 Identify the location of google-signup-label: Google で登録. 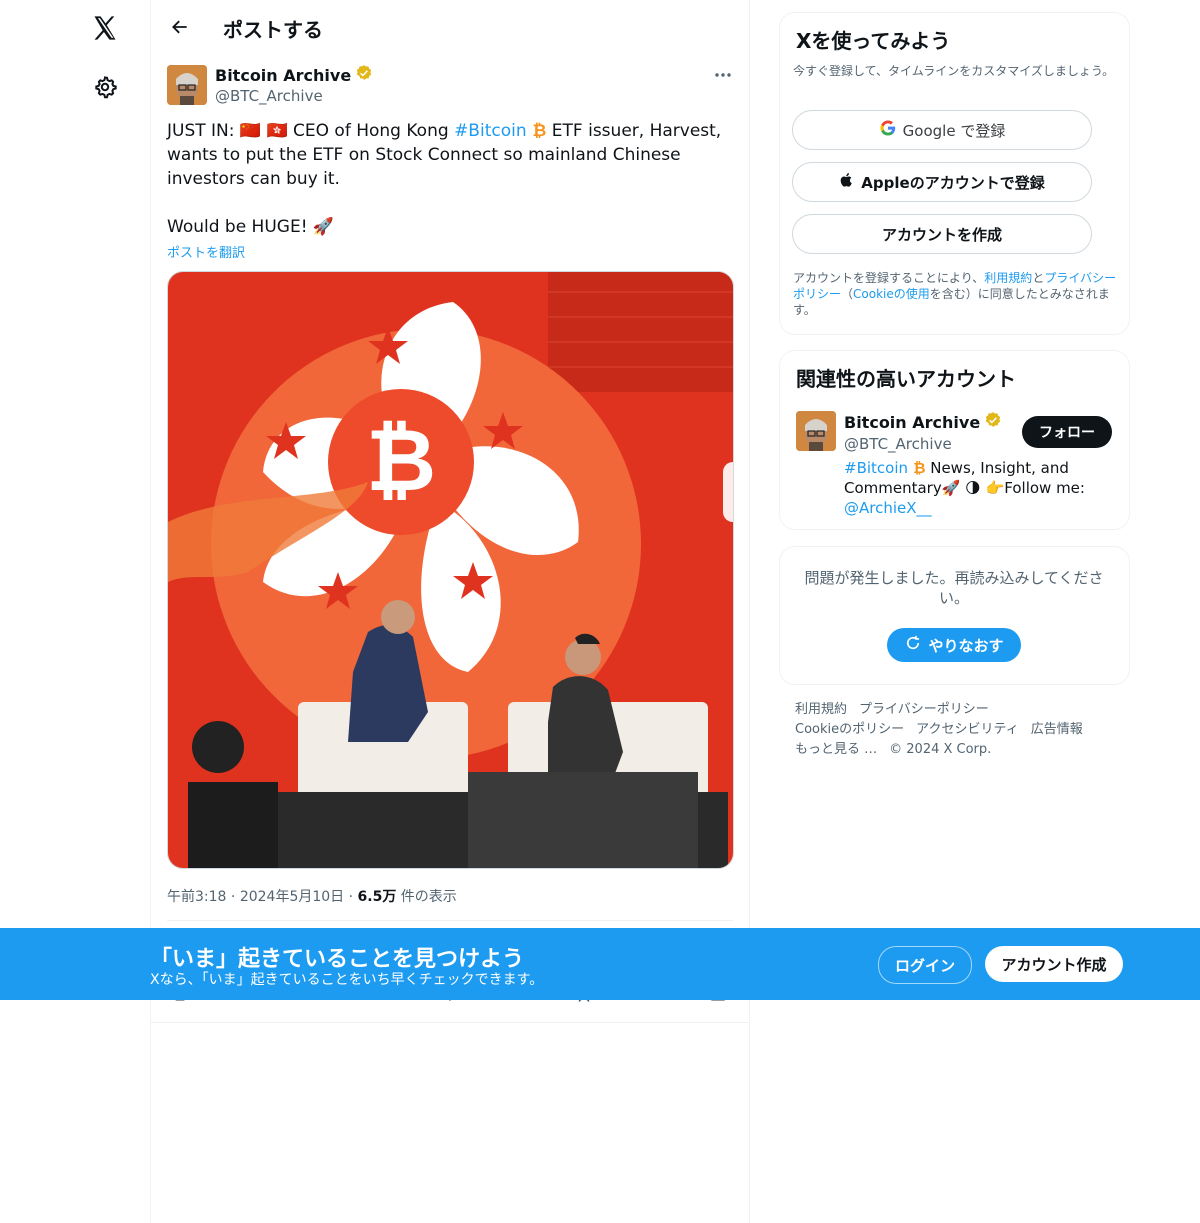
(954, 130).